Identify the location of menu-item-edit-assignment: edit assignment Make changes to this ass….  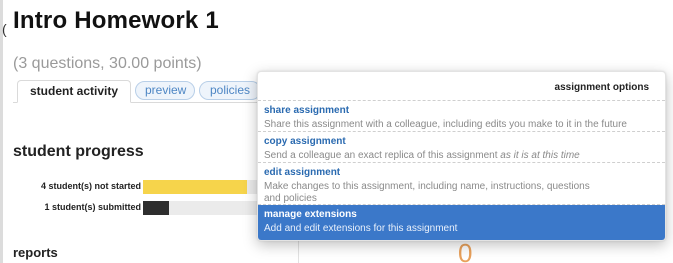
(461, 184).